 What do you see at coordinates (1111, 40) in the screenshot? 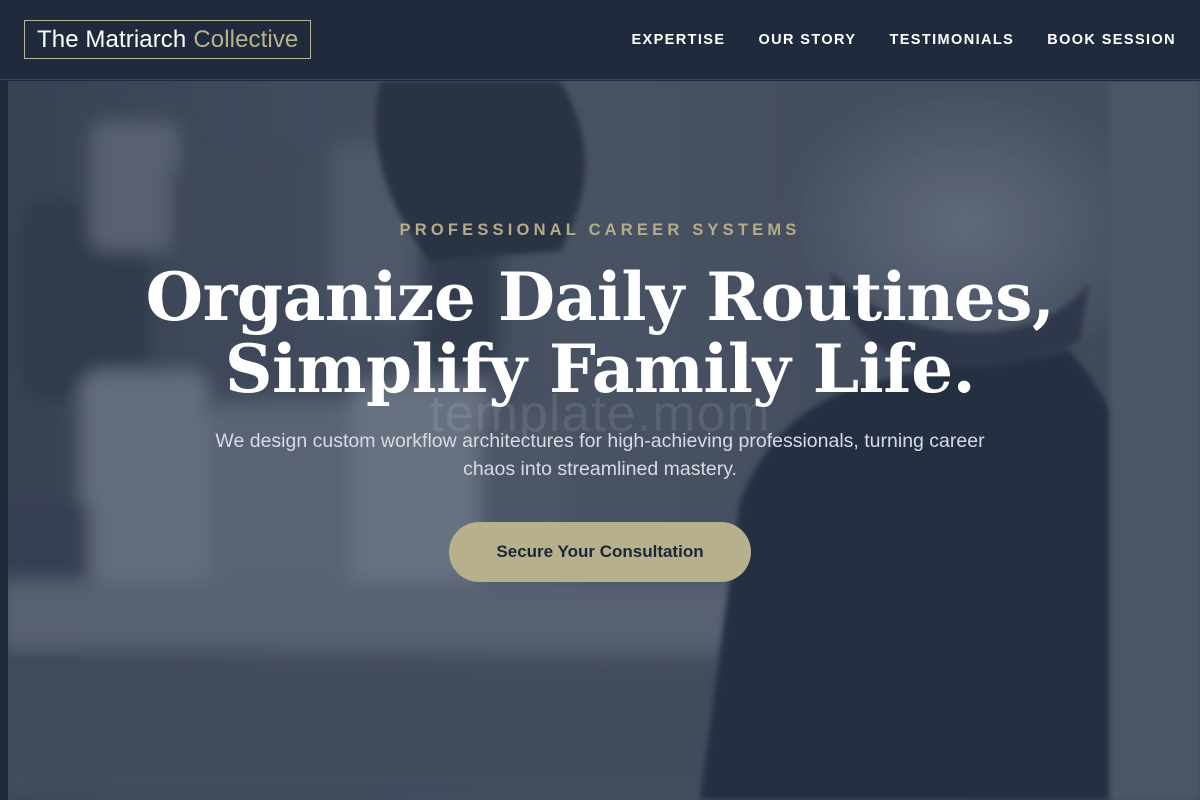
I see `nav-book-session: BOOK SESSION` at bounding box center [1111, 40].